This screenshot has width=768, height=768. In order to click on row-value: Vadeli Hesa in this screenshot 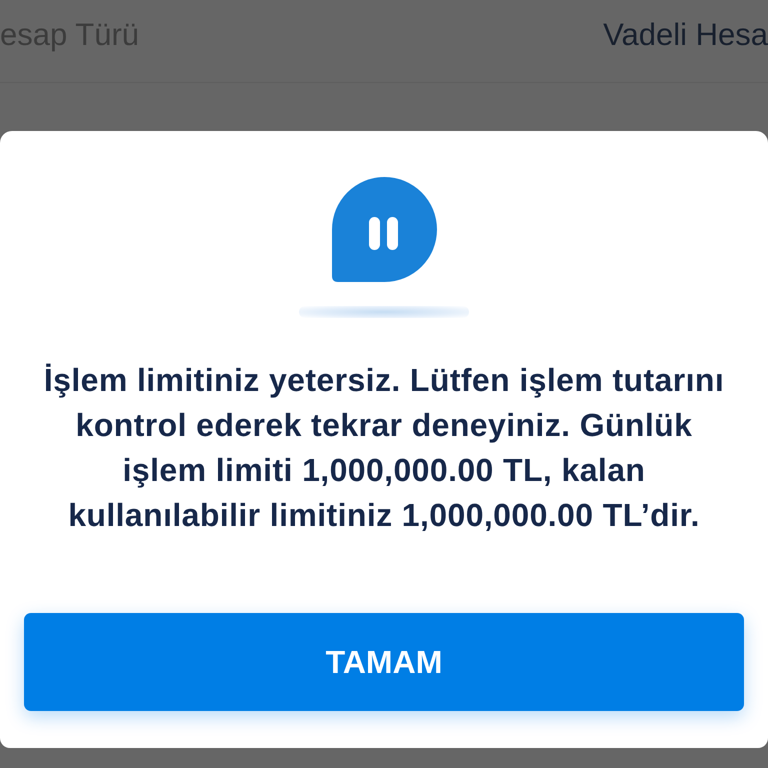, I will do `click(685, 35)`.